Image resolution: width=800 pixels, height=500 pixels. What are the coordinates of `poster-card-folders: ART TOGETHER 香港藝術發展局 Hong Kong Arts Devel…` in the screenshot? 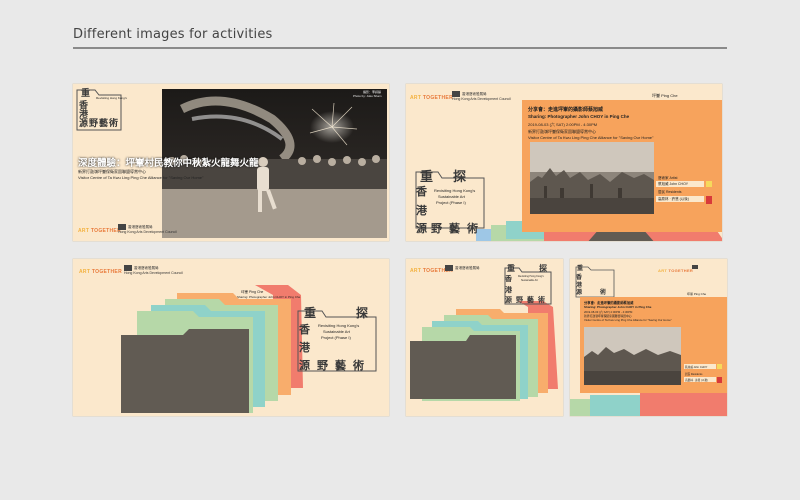 It's located at (231, 337).